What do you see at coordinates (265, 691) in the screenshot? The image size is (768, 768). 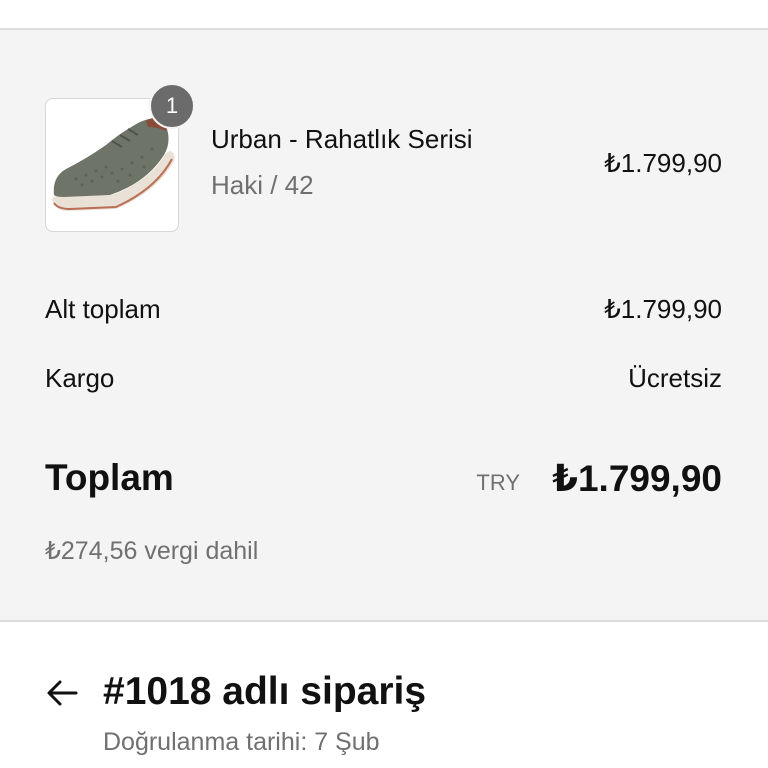 I see `order-title: #1018 adlı sipariş` at bounding box center [265, 691].